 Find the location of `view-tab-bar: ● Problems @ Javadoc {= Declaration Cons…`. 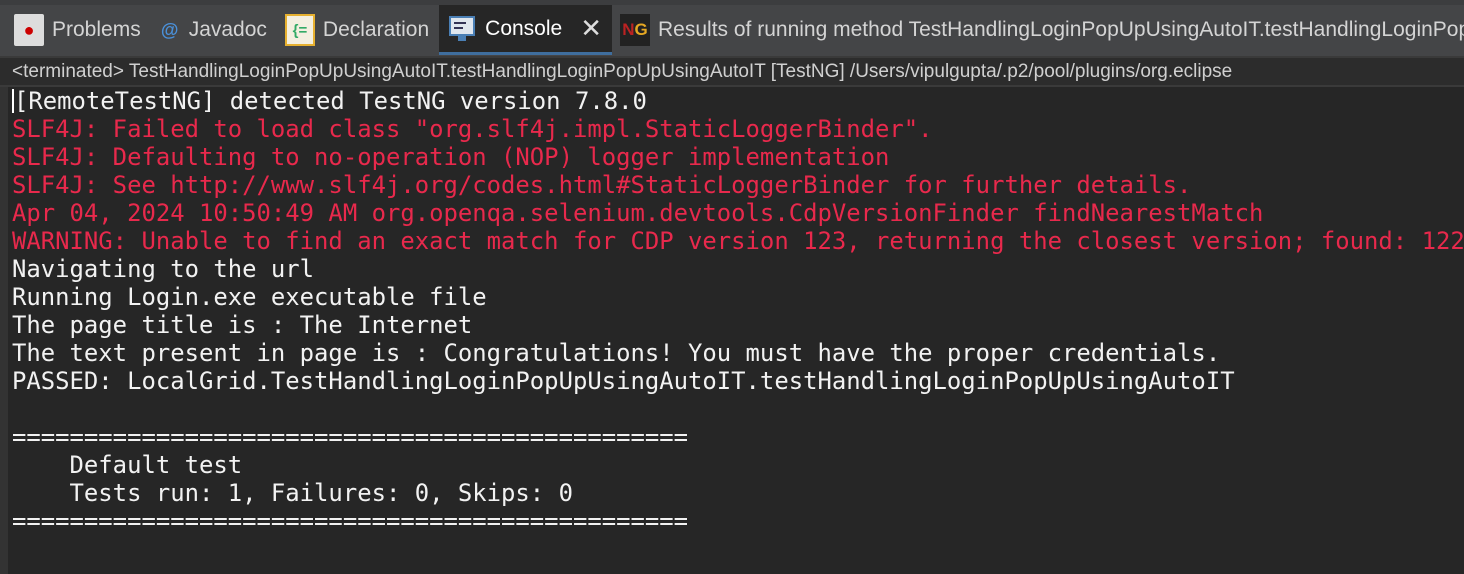

view-tab-bar: ● Problems @ Javadoc {= Declaration Cons… is located at coordinates (732, 28).